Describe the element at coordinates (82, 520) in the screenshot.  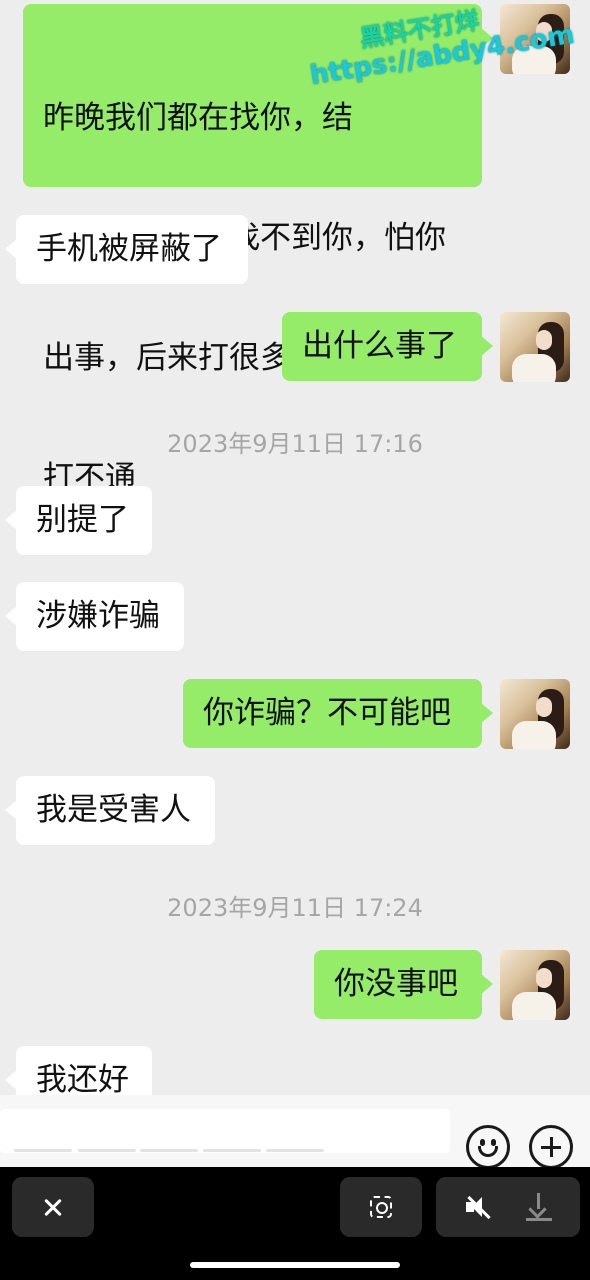
I see `message-text: 别提了` at that location.